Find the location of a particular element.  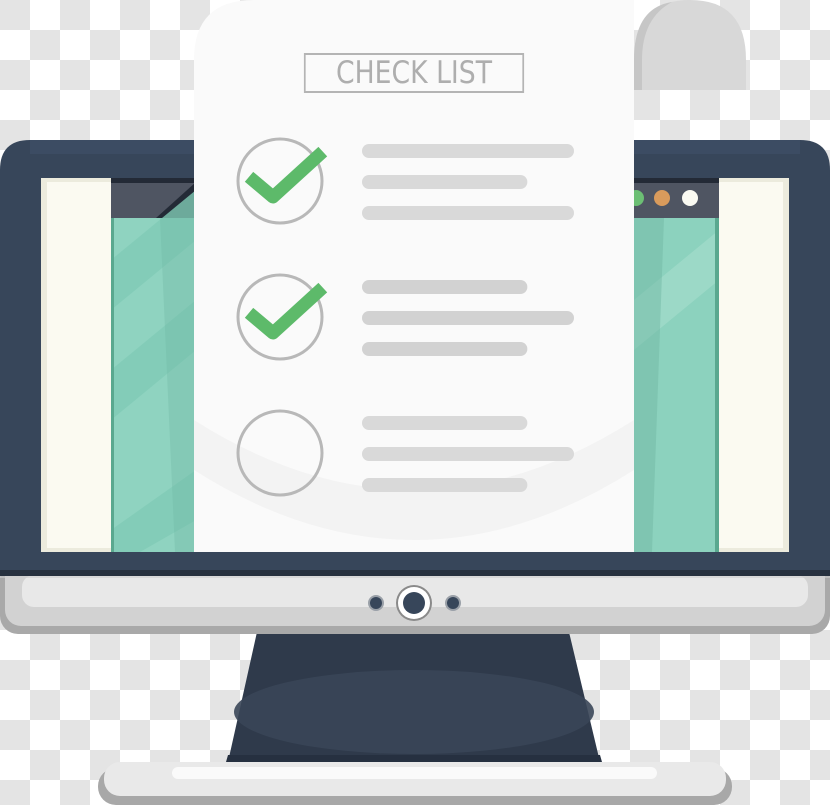

monitor-camera-group is located at coordinates (414, 603).